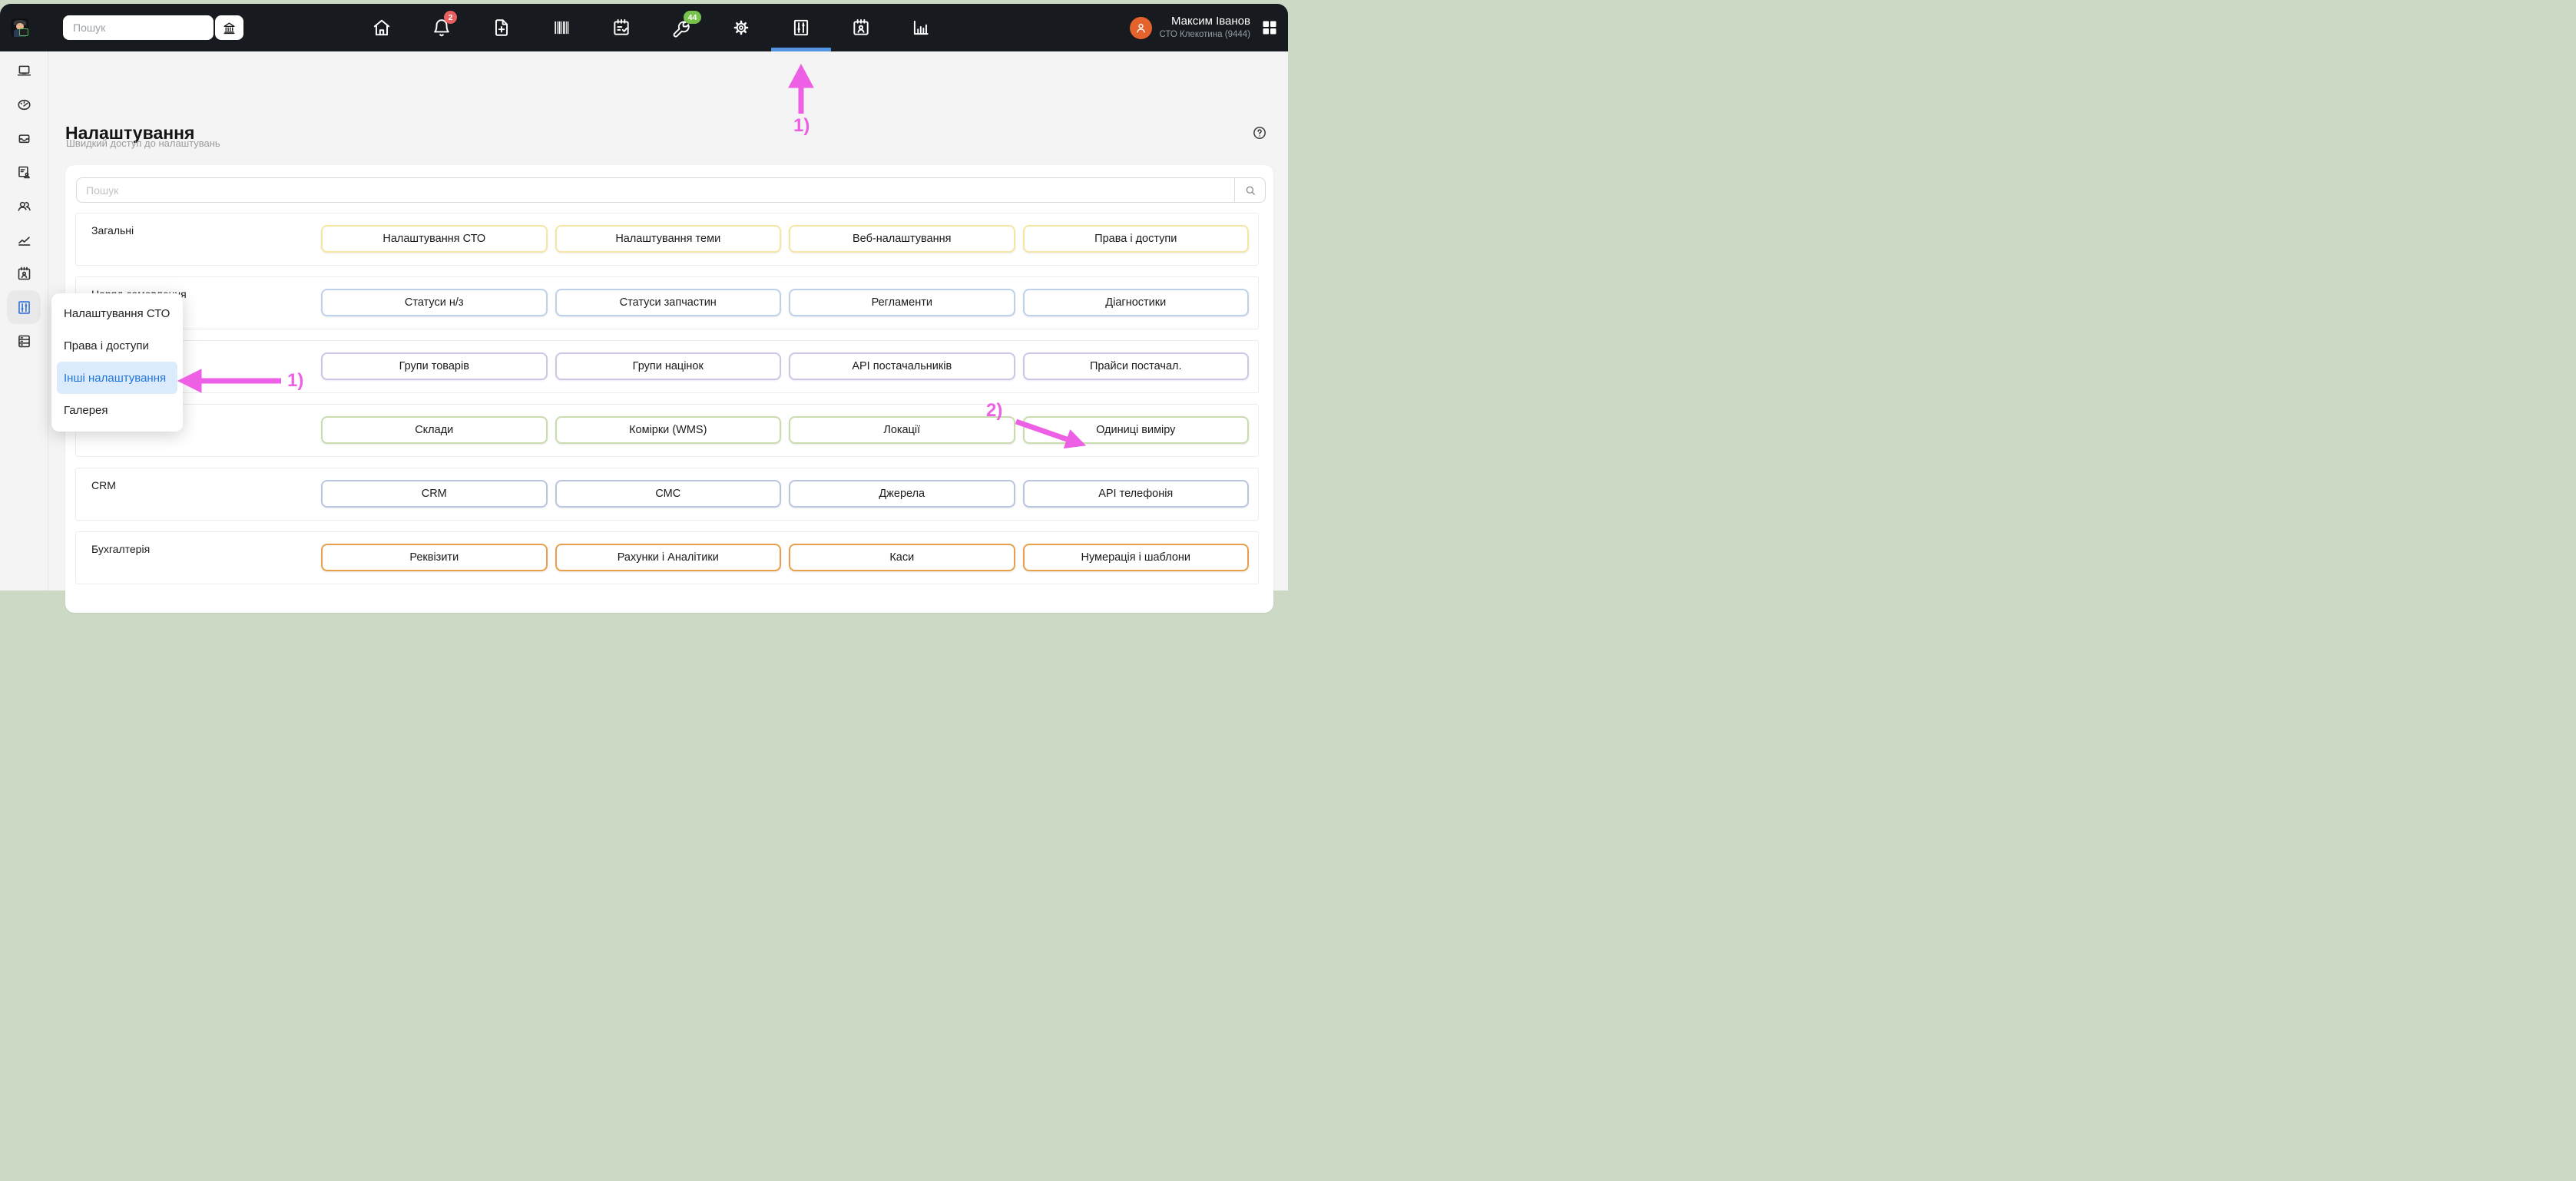 The height and width of the screenshot is (1181, 2576). Describe the element at coordinates (692, 17) in the screenshot. I see `tasks-badge: 44` at that location.